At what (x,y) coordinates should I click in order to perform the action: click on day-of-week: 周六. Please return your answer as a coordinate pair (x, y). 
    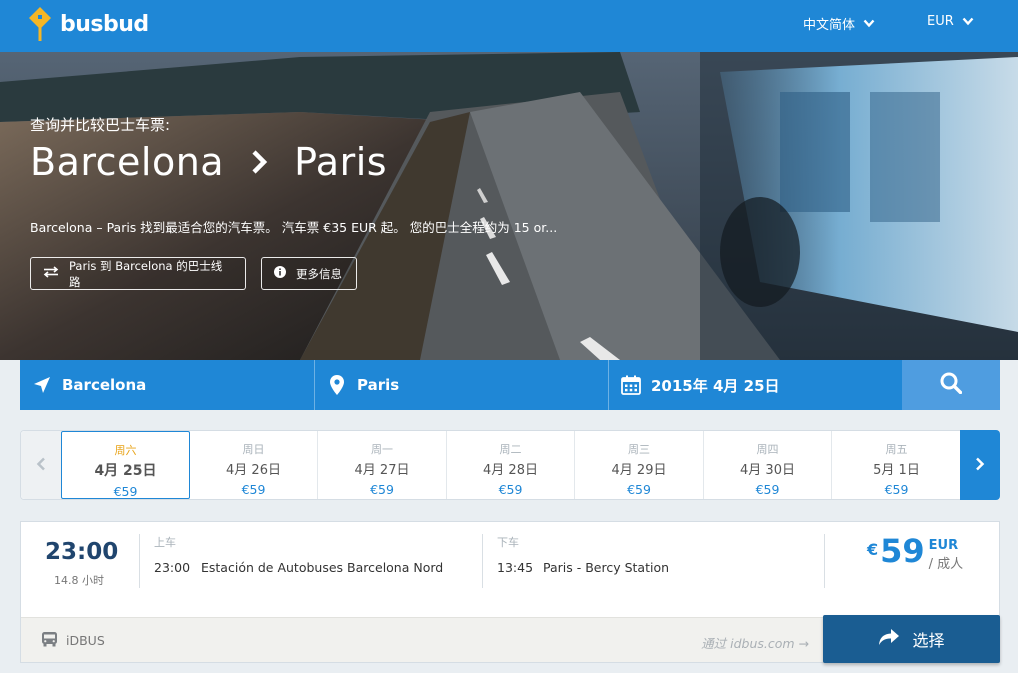
    Looking at the image, I should click on (125, 450).